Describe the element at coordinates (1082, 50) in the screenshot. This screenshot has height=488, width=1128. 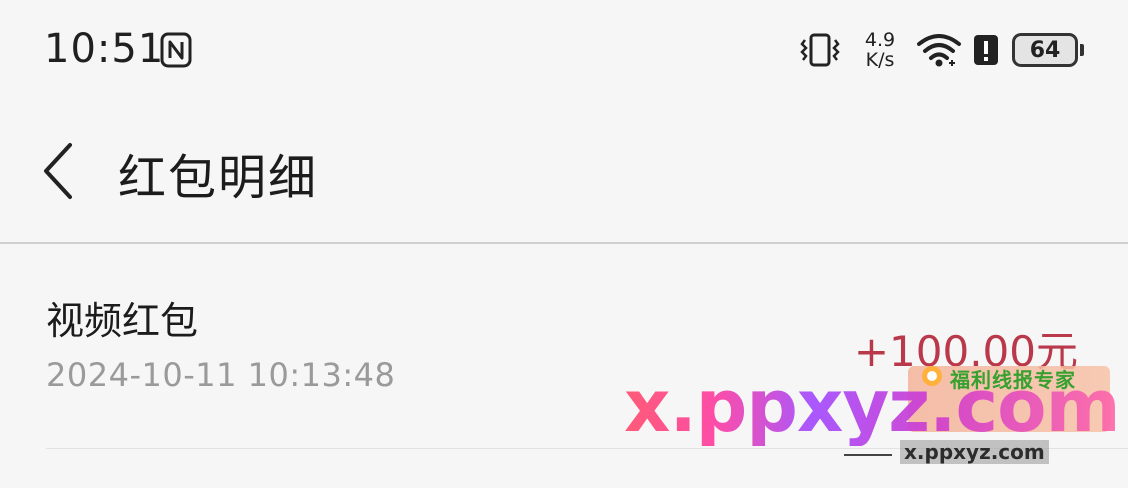
I see `battery-tip` at that location.